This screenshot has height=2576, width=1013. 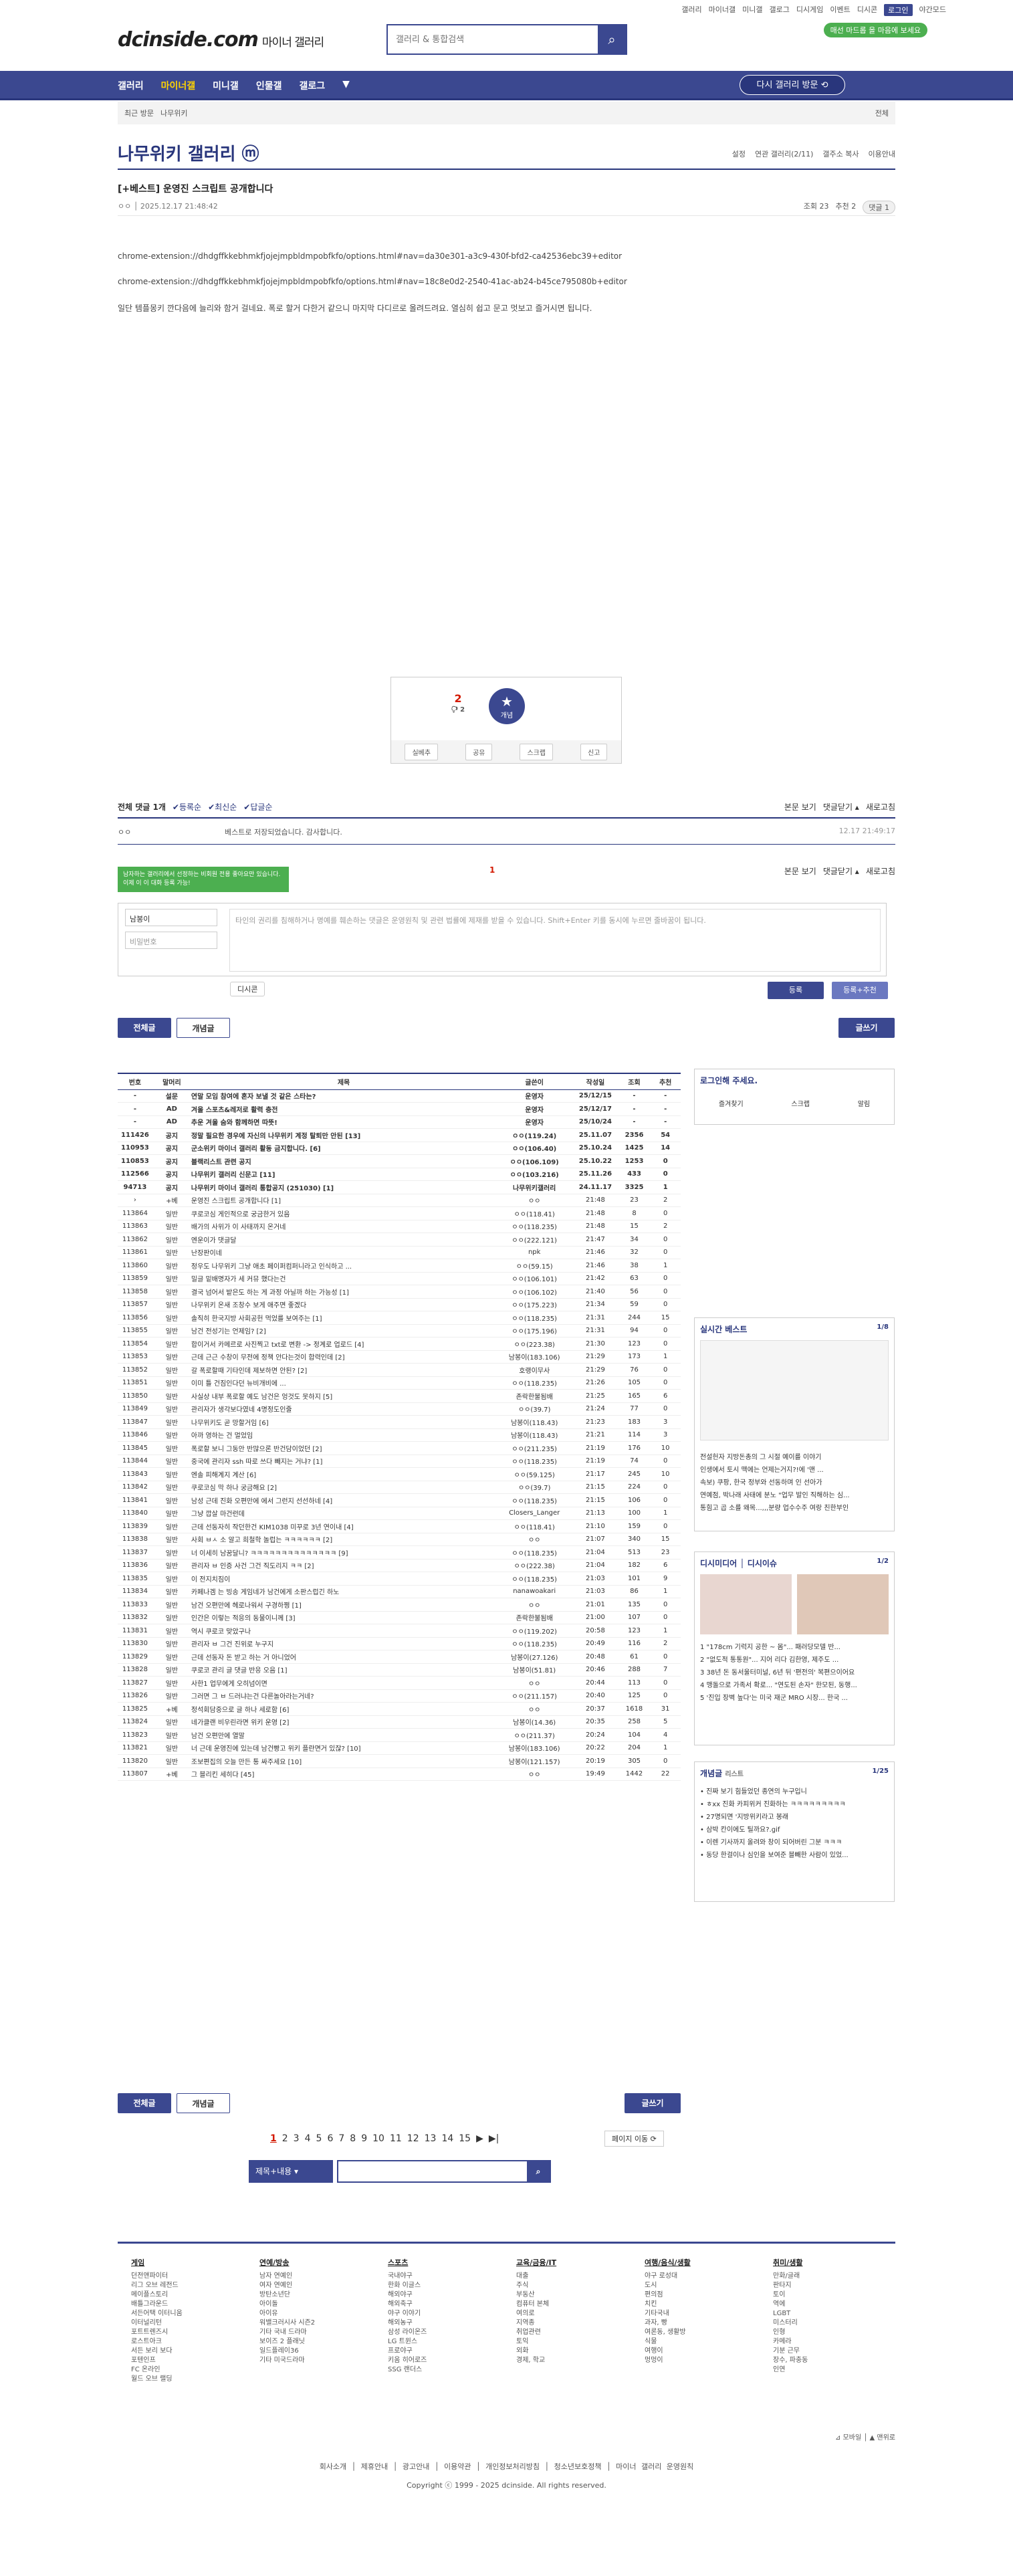 I want to click on media-thumbnail, so click(x=746, y=1604).